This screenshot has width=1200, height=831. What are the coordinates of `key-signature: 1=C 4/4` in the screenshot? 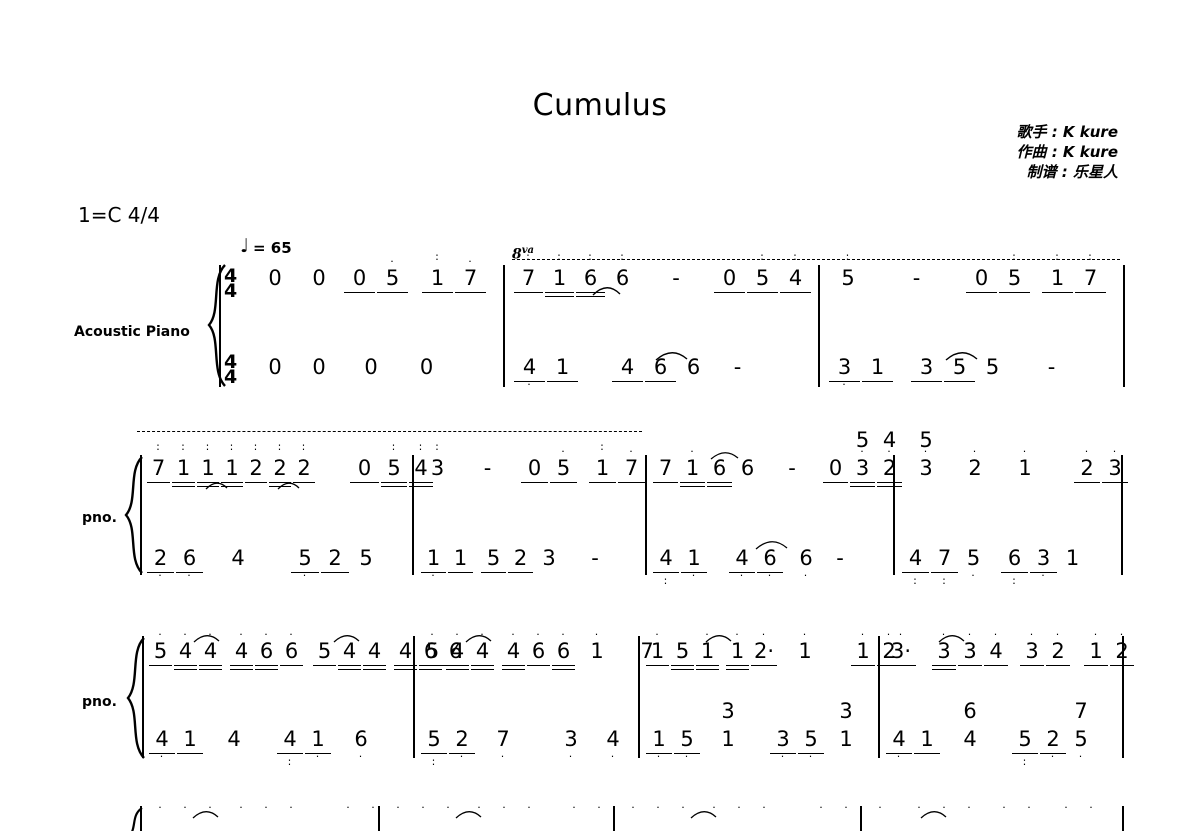 It's located at (119, 215).